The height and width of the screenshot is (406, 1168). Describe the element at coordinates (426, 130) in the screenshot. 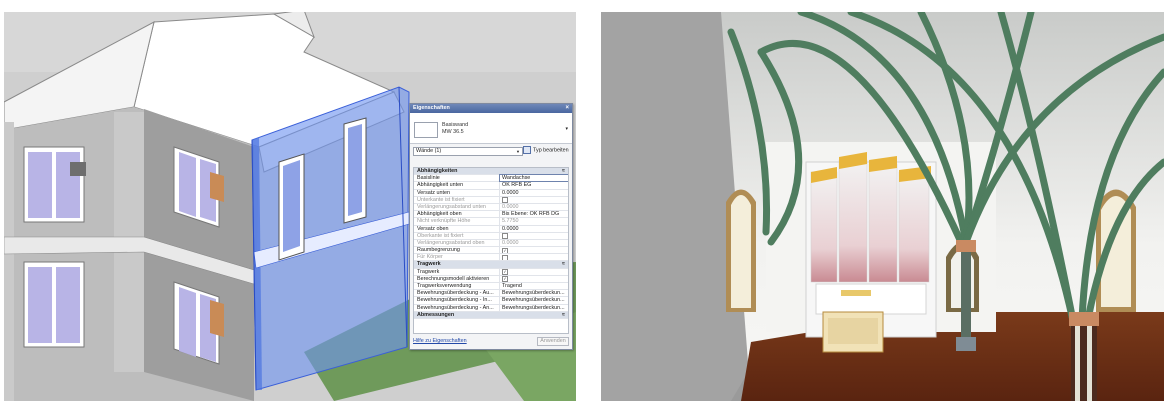

I see `type-preview-swatch` at that location.